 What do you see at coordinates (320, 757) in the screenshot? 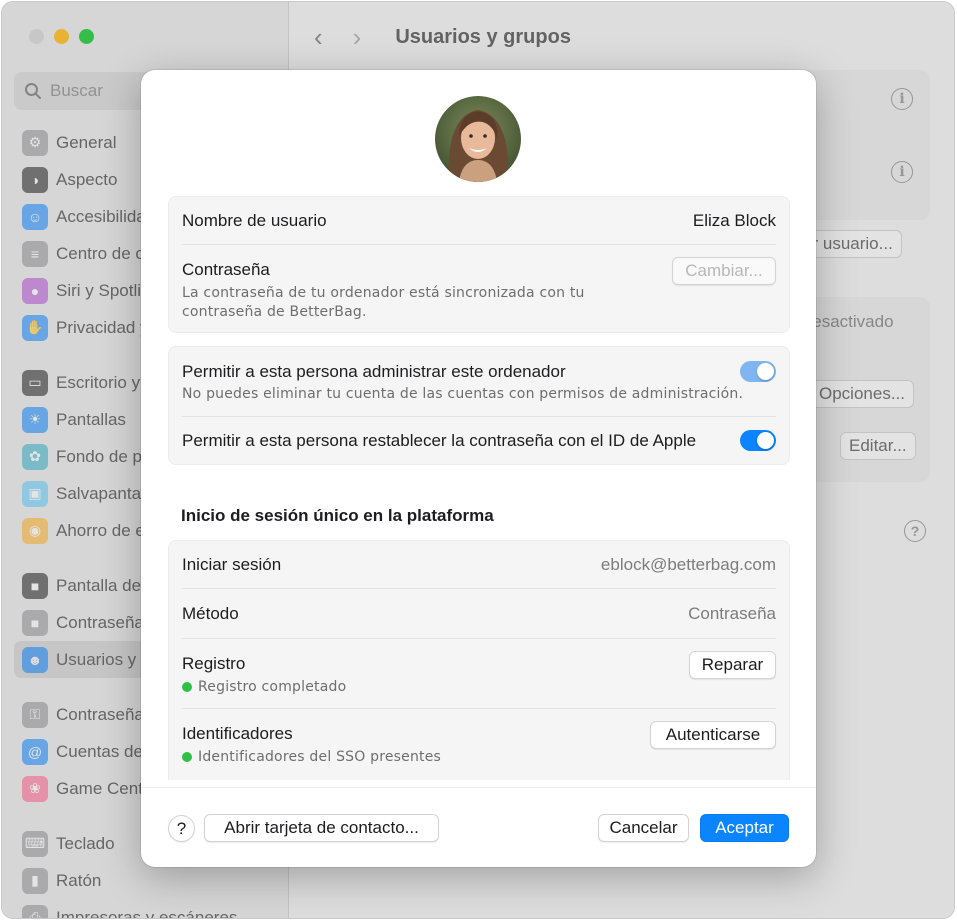
I see `identifiers-status-text: Identificadores del SSO presentes` at bounding box center [320, 757].